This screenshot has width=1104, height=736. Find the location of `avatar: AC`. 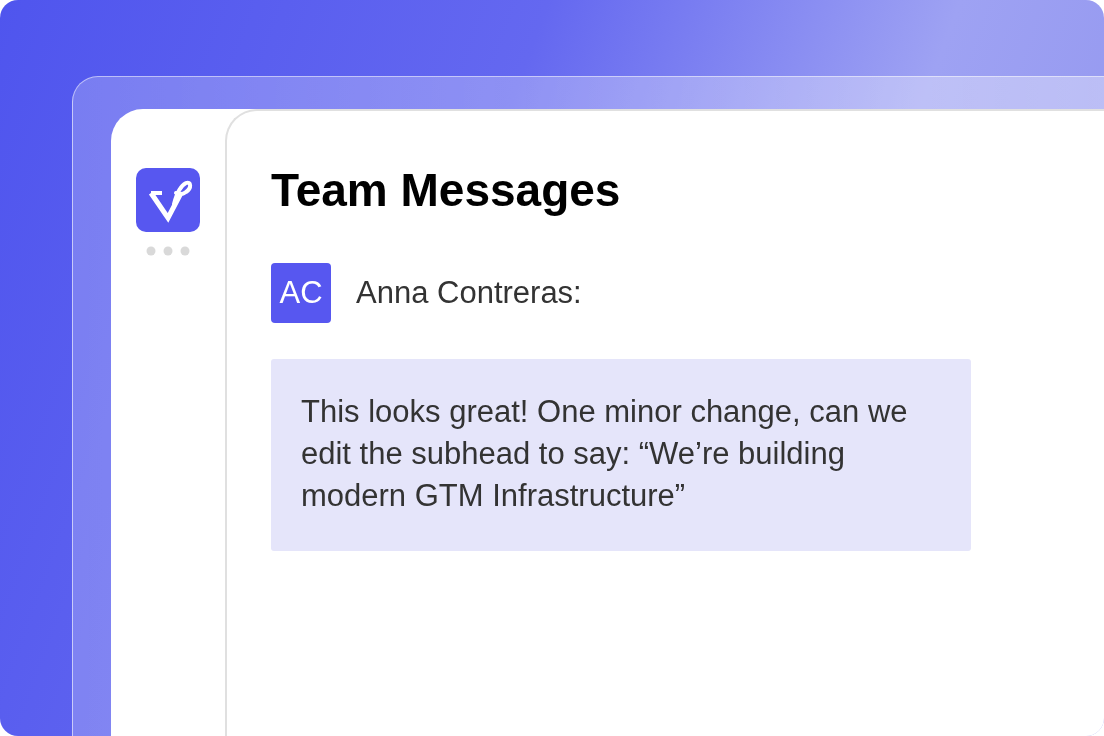

avatar: AC is located at coordinates (301, 293).